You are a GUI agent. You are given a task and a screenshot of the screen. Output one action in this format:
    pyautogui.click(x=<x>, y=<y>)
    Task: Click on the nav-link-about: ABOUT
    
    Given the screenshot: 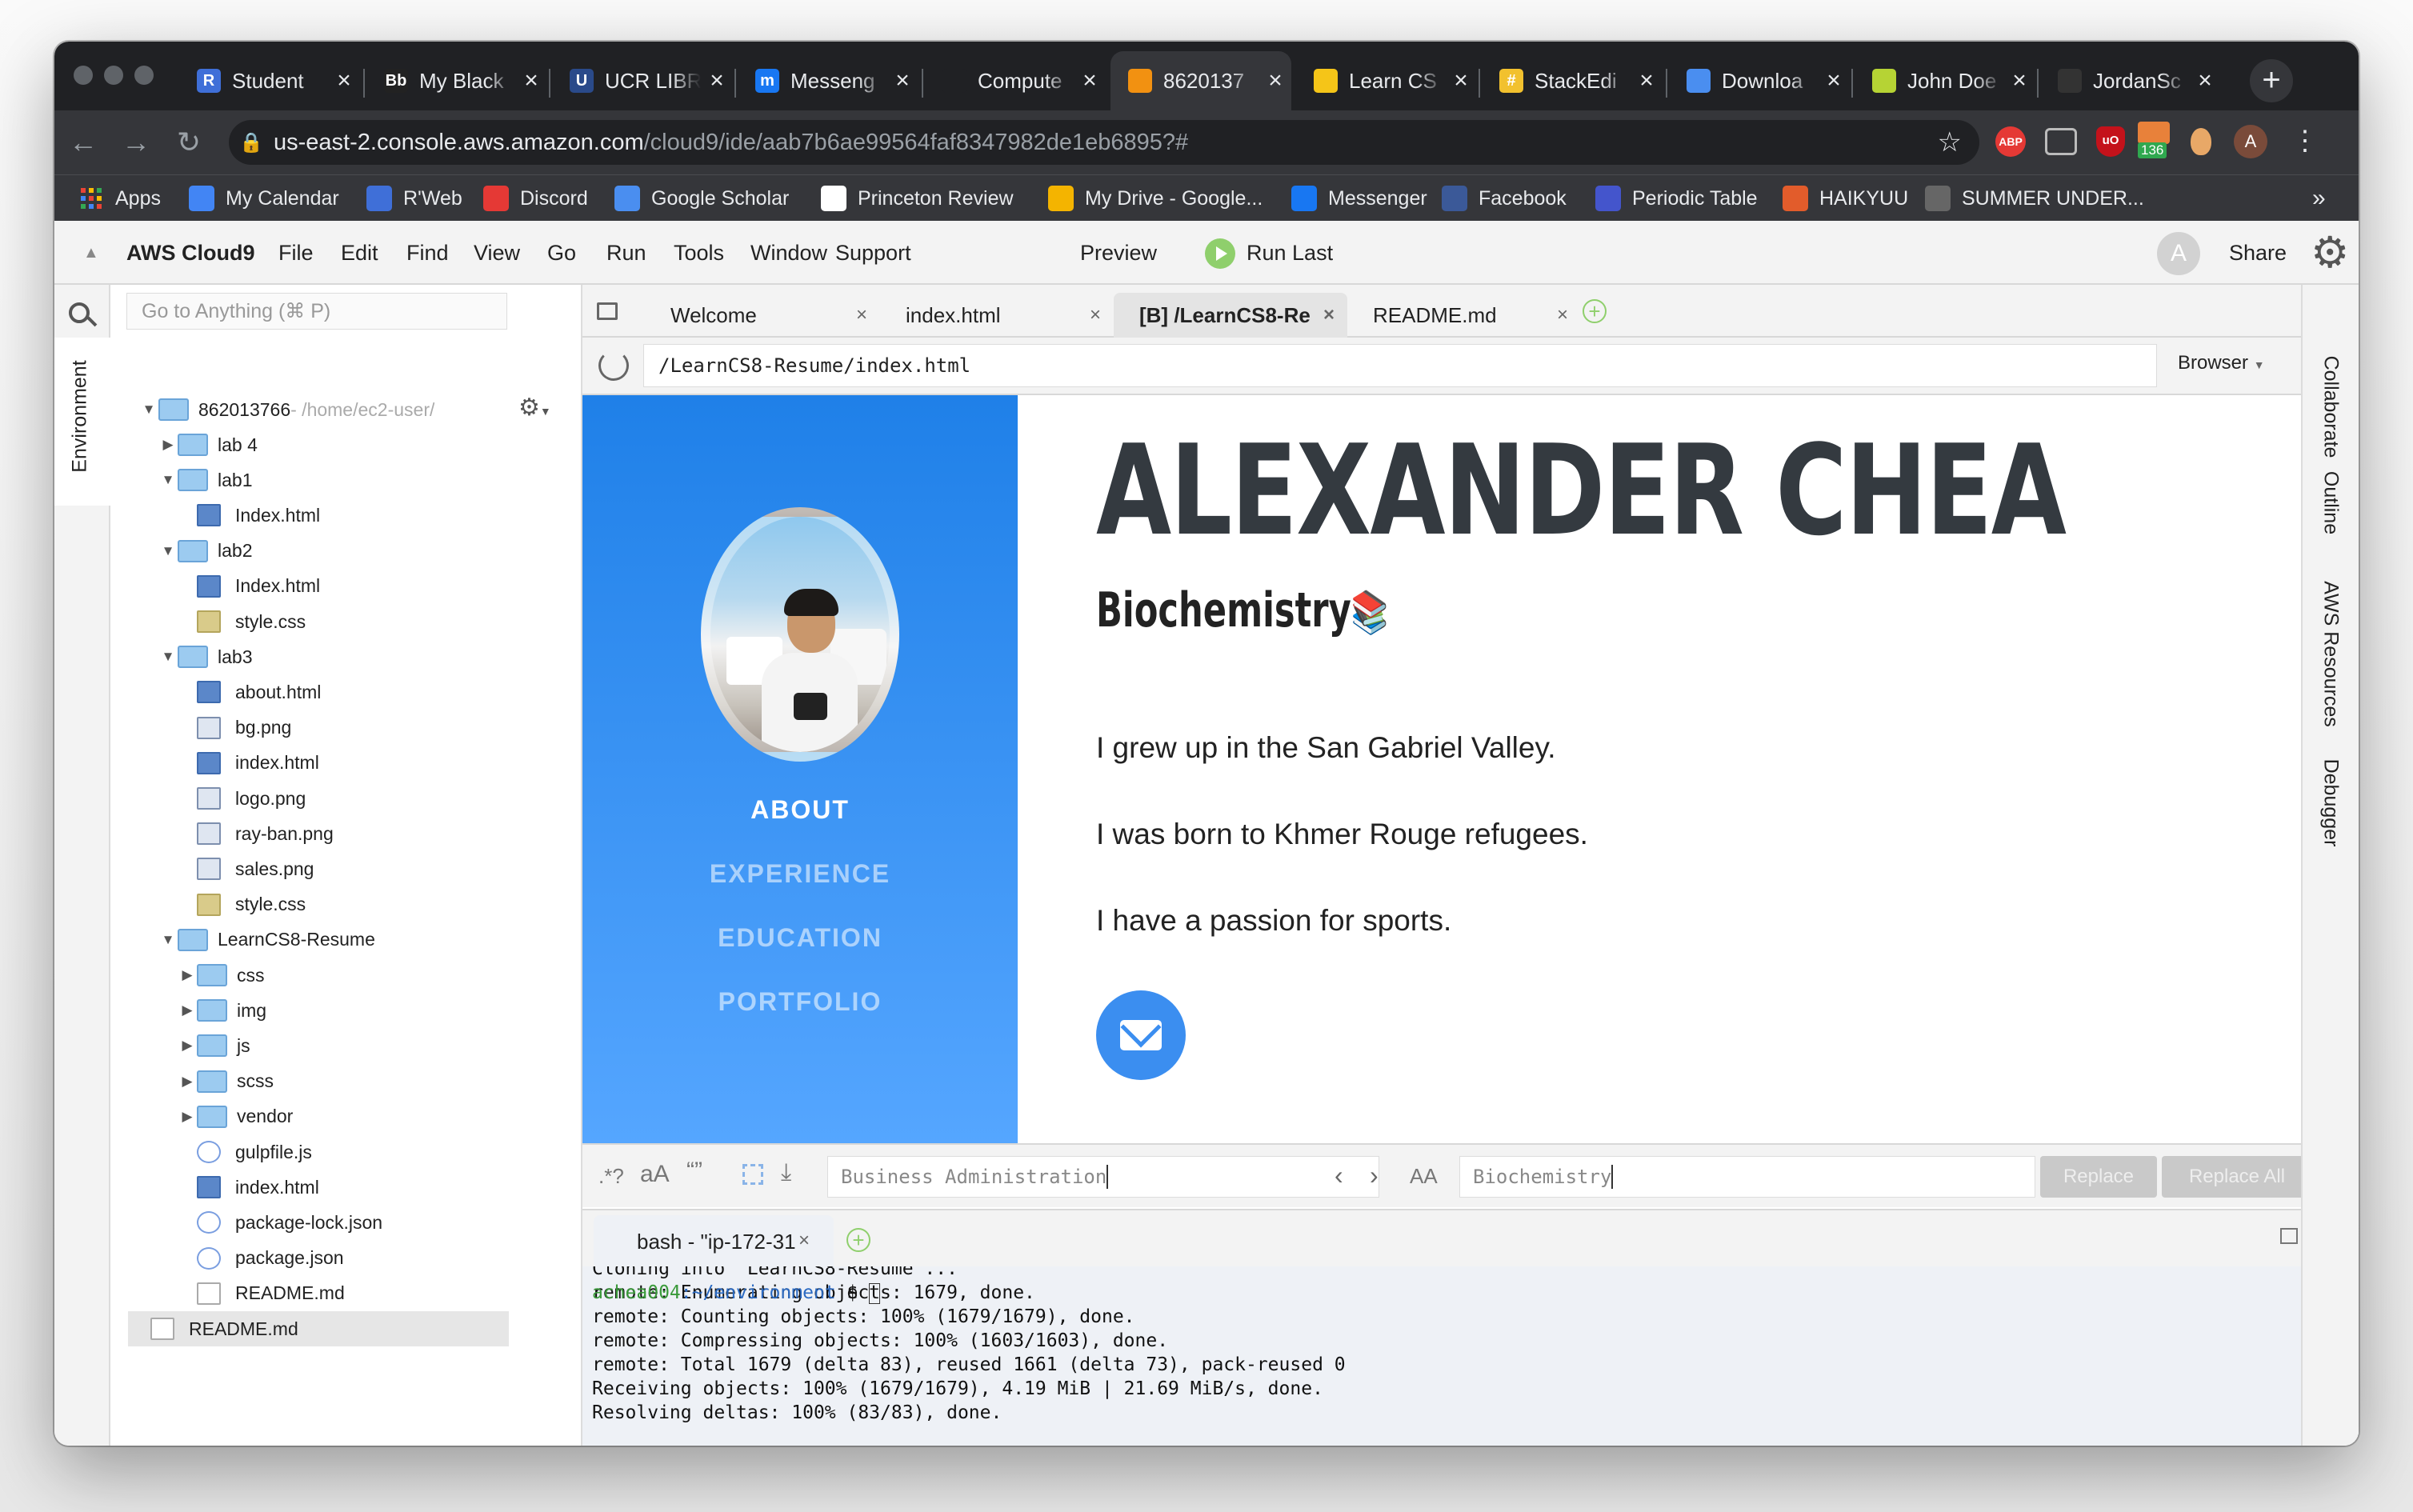 What is the action you would take?
    pyautogui.click(x=800, y=810)
    